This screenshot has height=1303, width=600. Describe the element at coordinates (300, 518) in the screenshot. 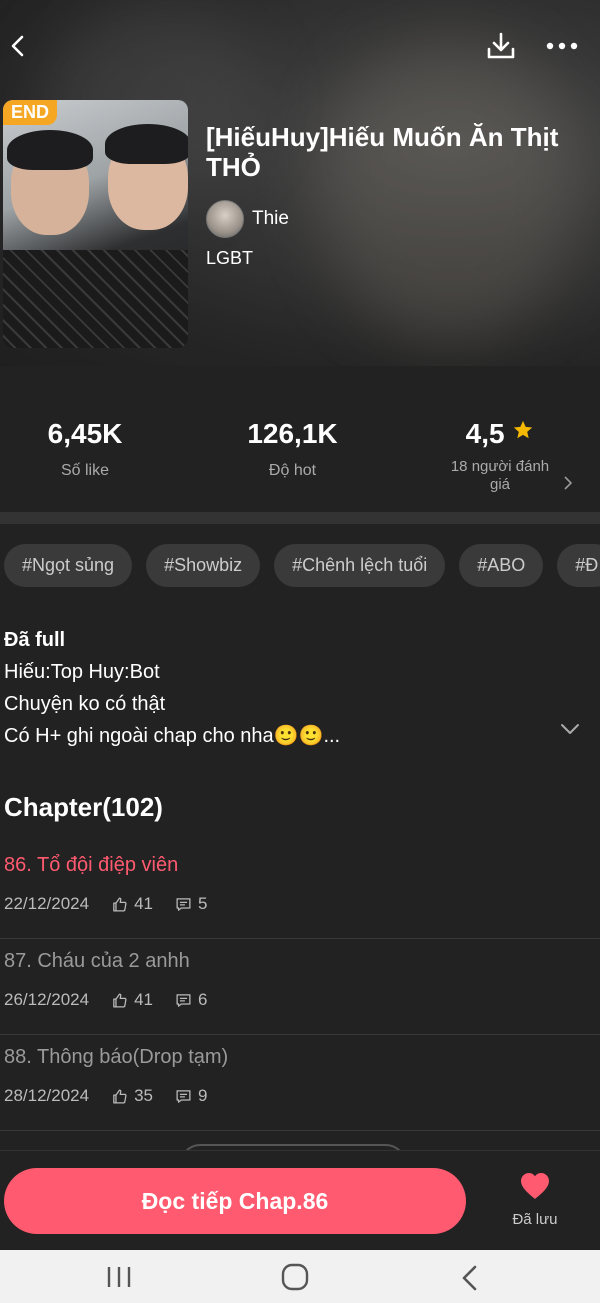

I see `section-divider` at that location.